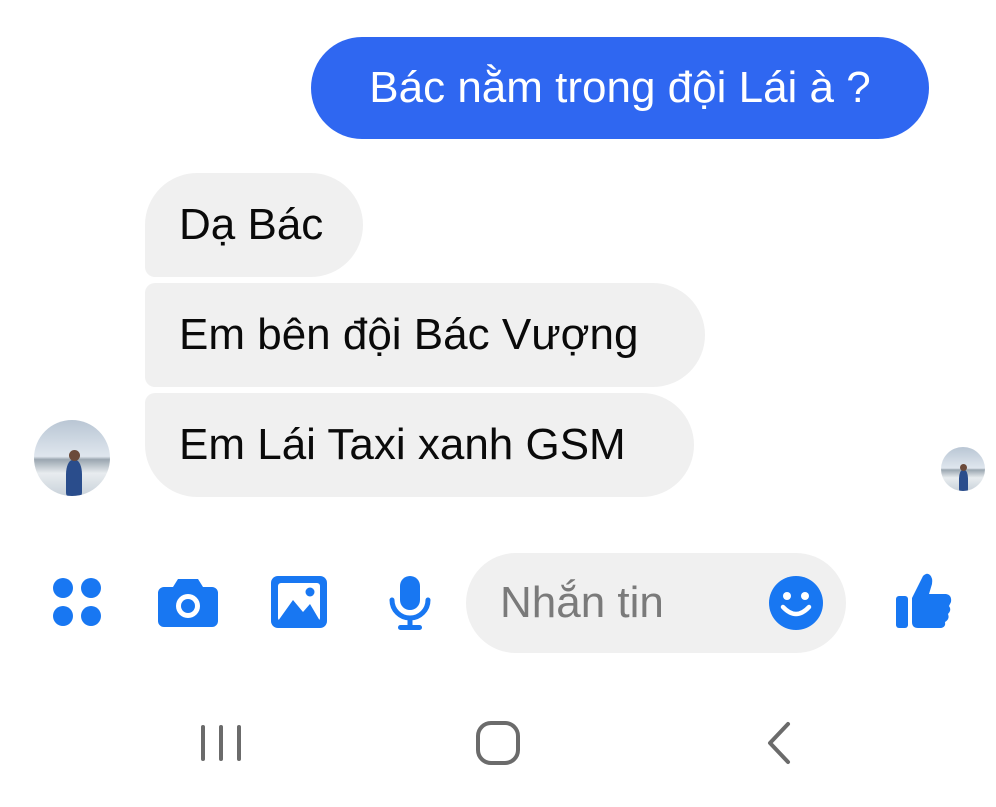 This screenshot has width=996, height=807. I want to click on incoming-message-text: Em Lái Taxi xanh GSM, so click(402, 444).